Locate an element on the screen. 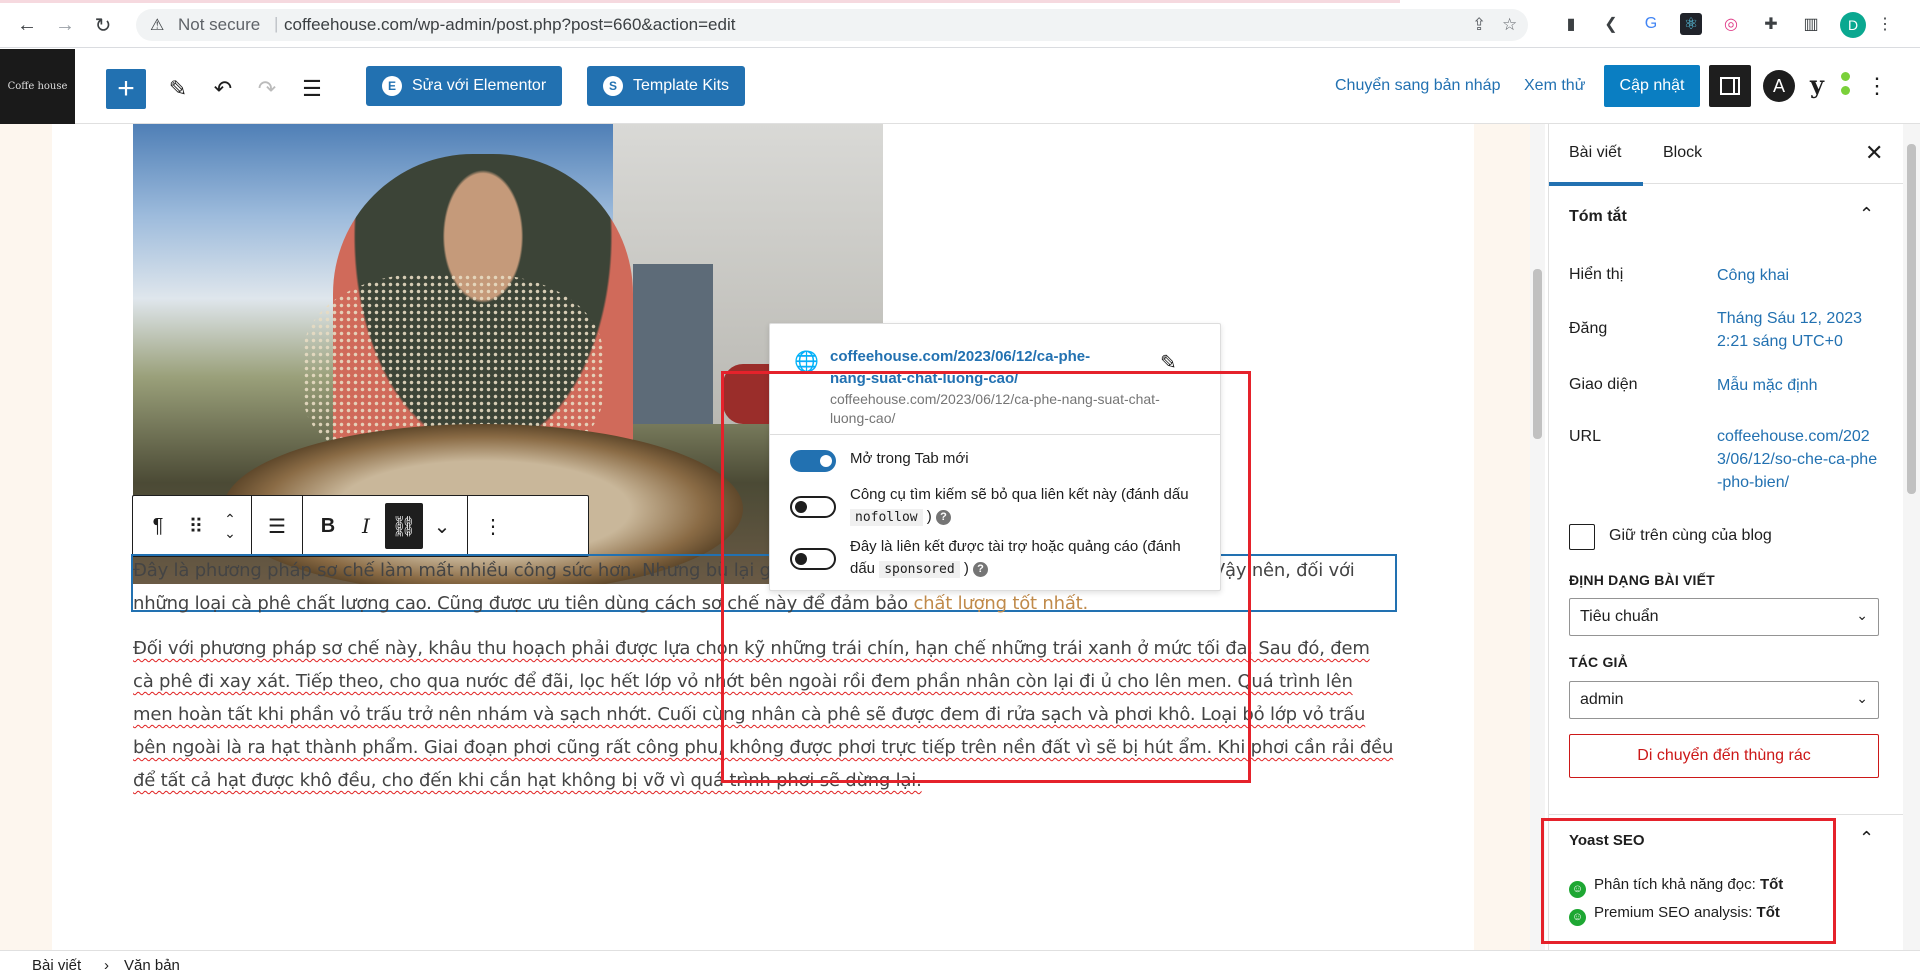 The height and width of the screenshot is (977, 1920). align-left-icon: ☰ is located at coordinates (277, 526).